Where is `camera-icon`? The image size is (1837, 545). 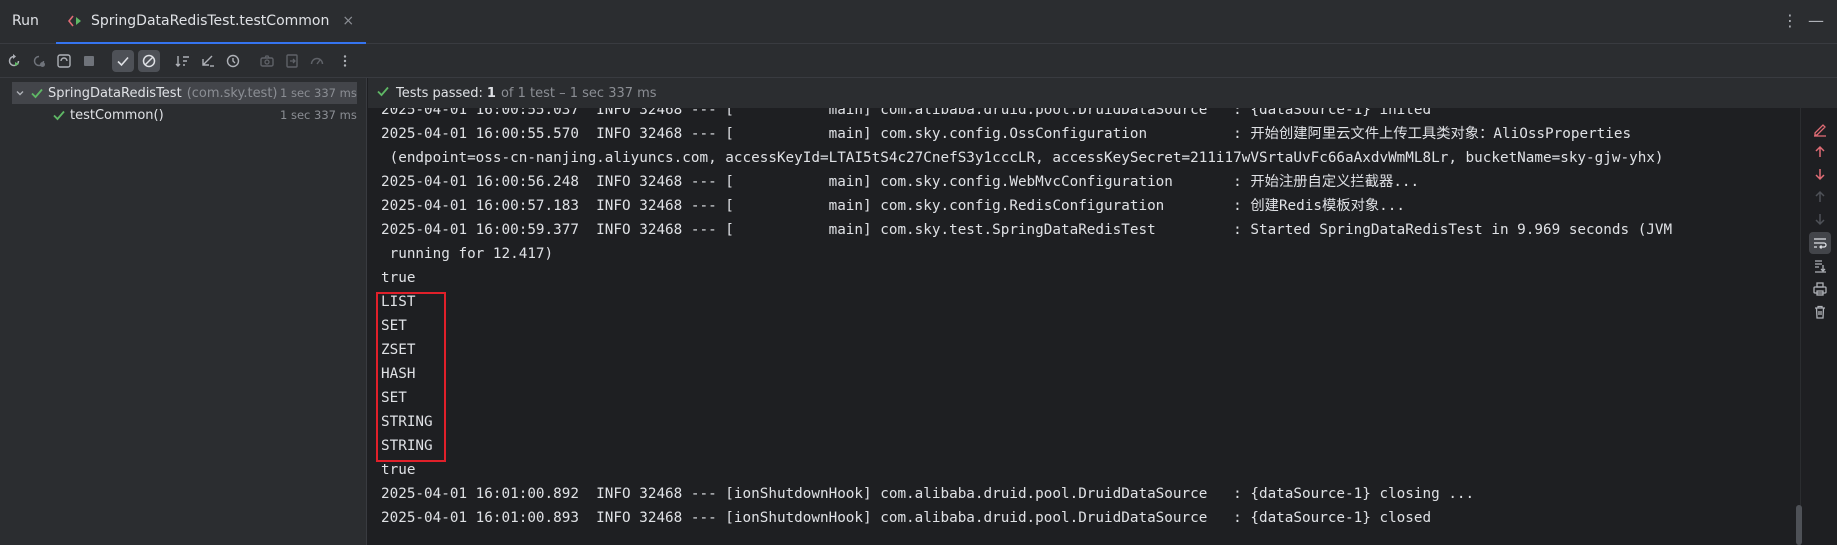 camera-icon is located at coordinates (267, 61).